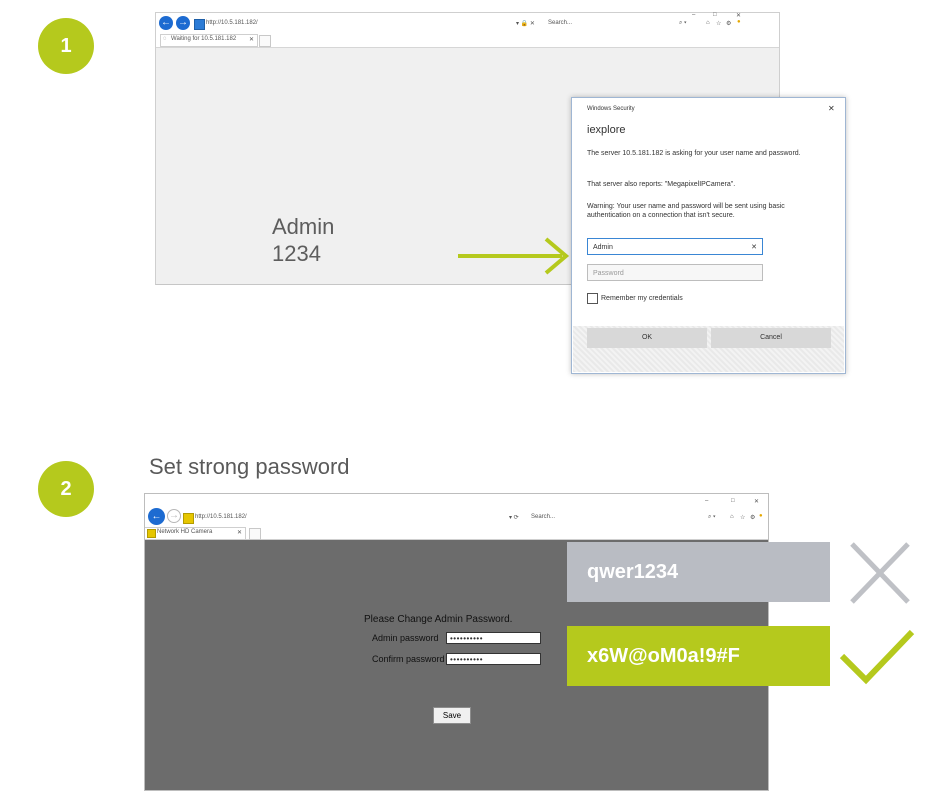  Describe the element at coordinates (493, 638) in the screenshot. I see `admin-password-input: ••••••••••` at that location.